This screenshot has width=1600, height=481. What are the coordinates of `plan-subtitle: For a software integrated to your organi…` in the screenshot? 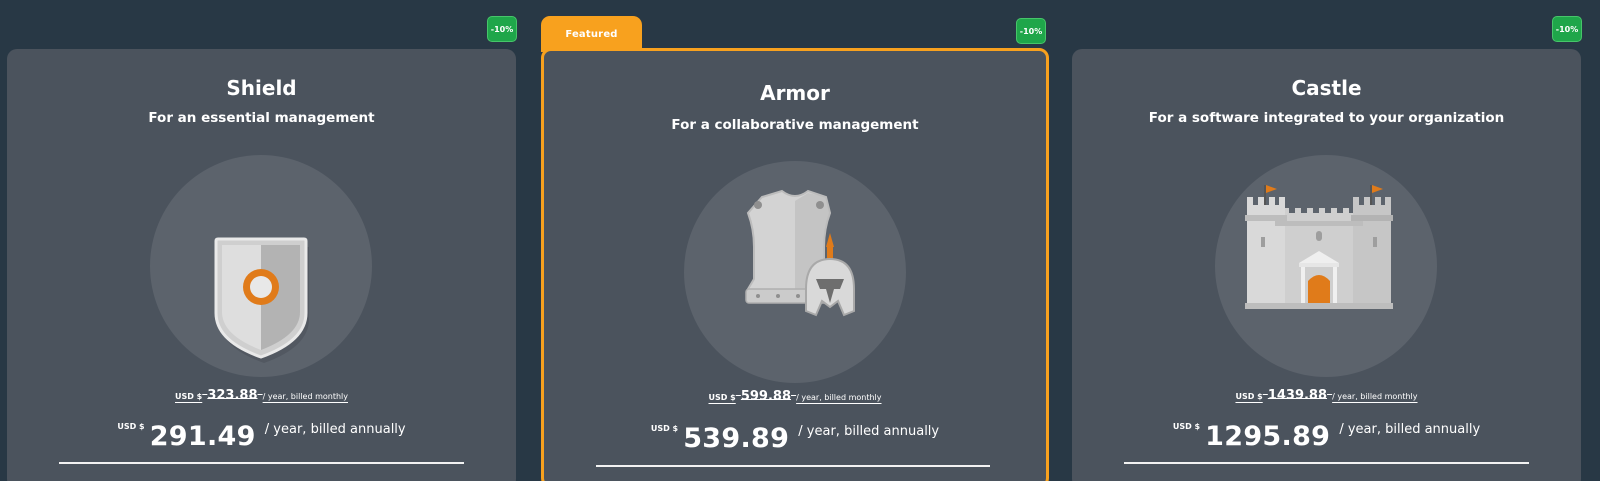 It's located at (1326, 118).